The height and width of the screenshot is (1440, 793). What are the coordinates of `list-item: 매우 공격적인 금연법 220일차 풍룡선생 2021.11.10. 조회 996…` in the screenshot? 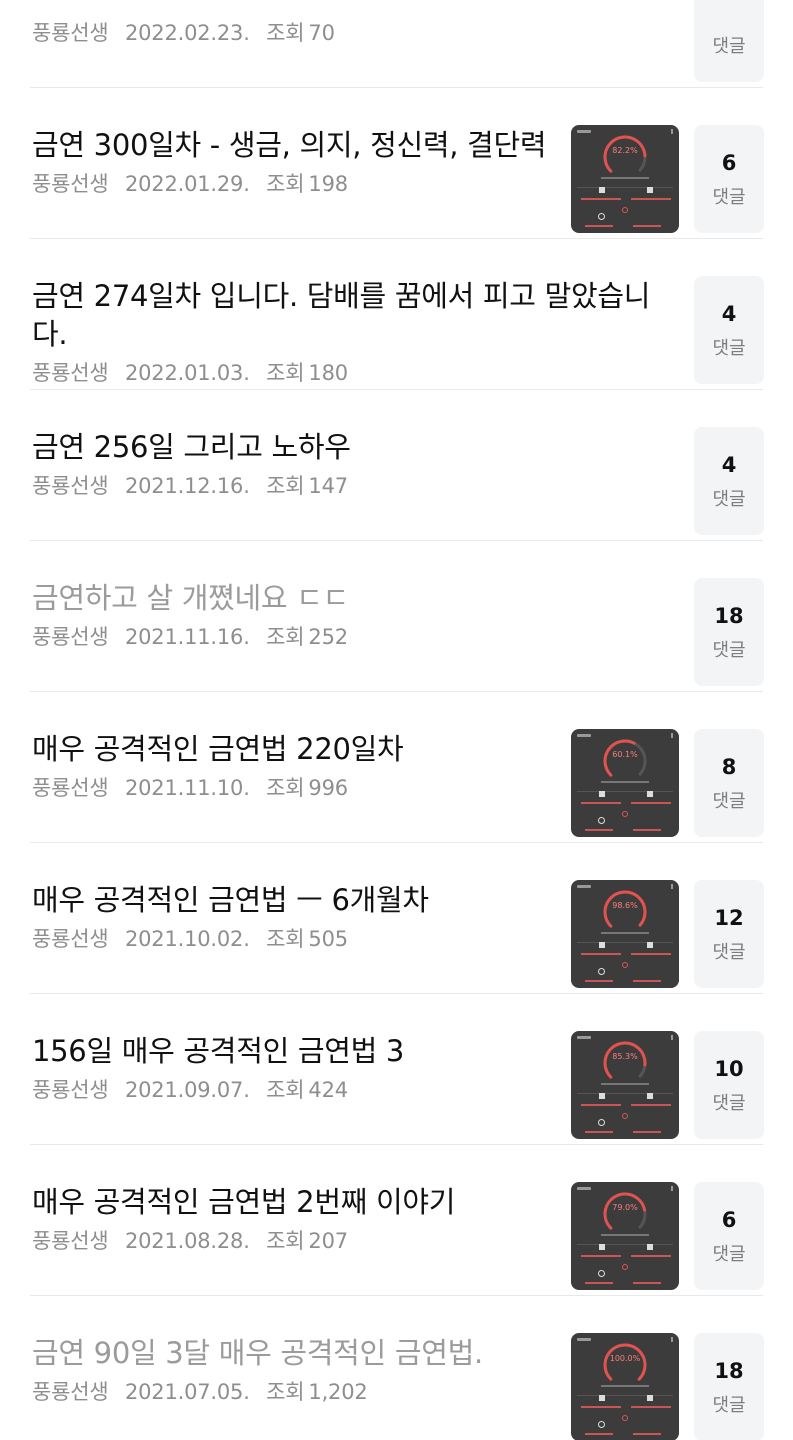 It's located at (397, 767).